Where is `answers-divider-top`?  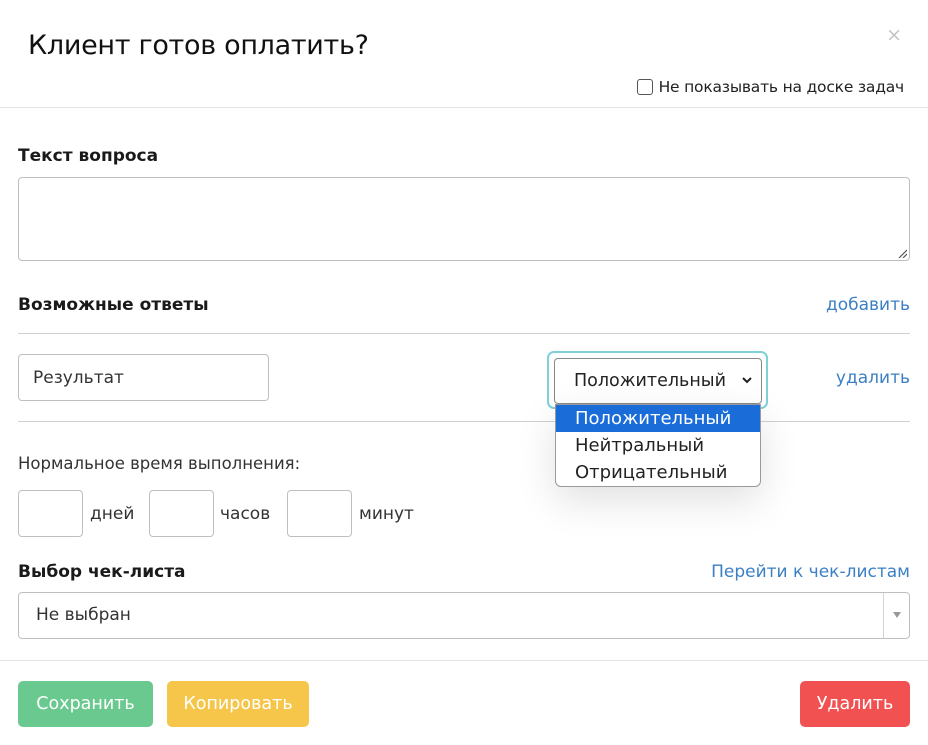 answers-divider-top is located at coordinates (464, 333).